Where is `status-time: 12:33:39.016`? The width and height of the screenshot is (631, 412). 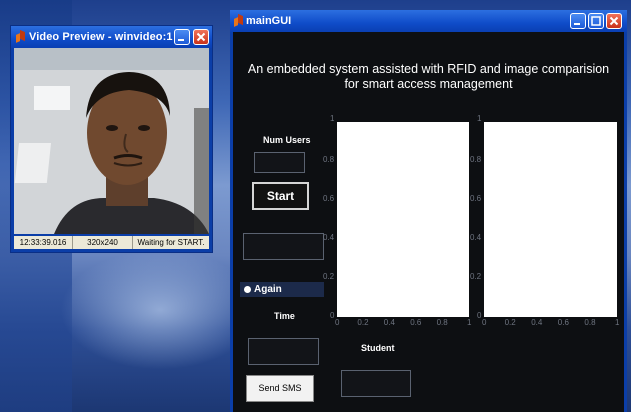 status-time: 12:33:39.016 is located at coordinates (43, 242).